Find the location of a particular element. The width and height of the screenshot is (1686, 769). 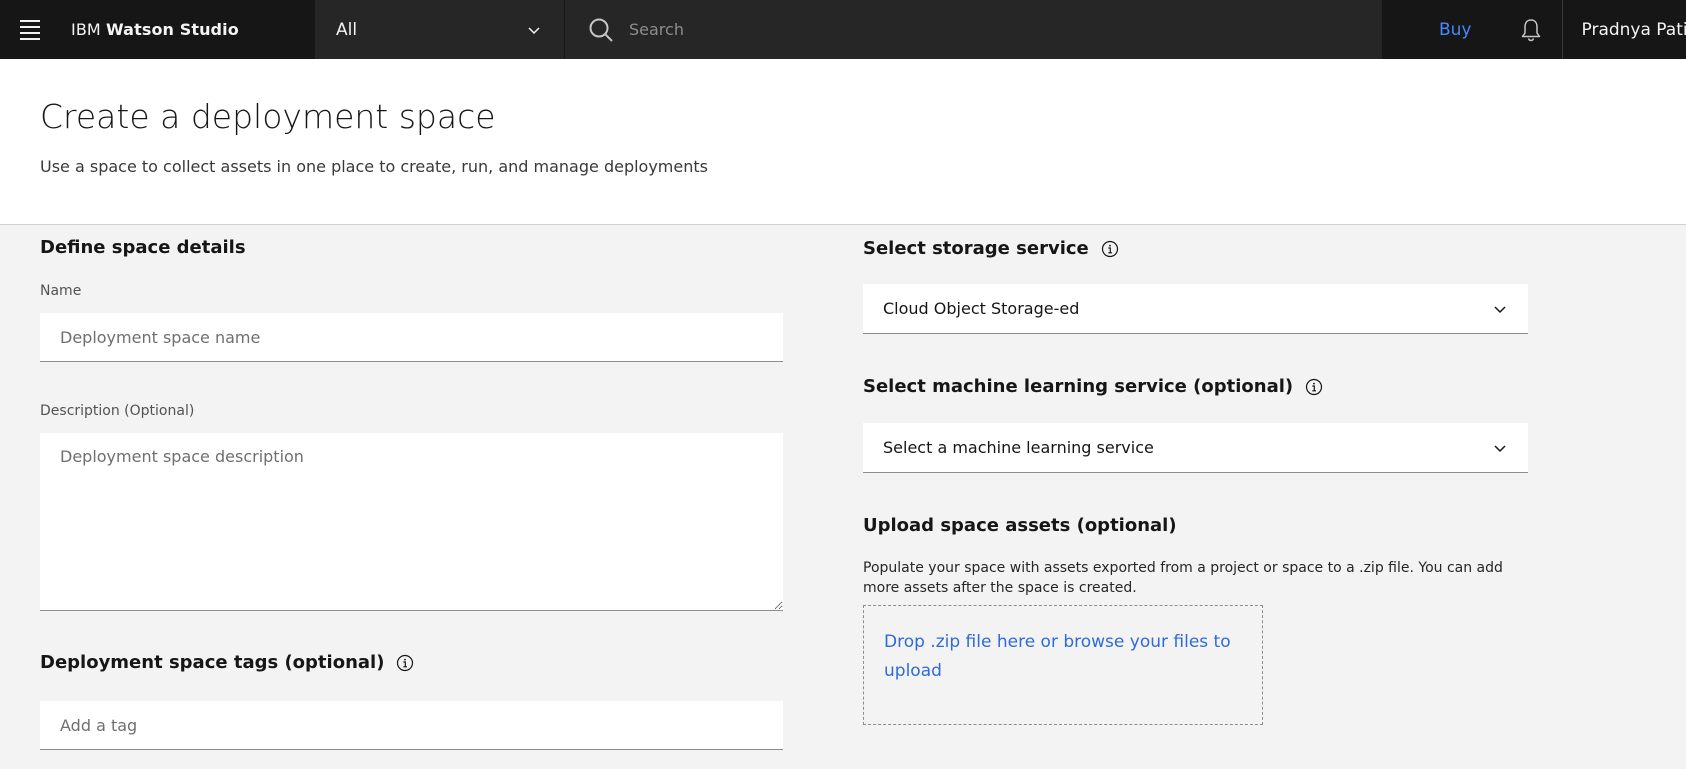

space-name-input is located at coordinates (411, 337).